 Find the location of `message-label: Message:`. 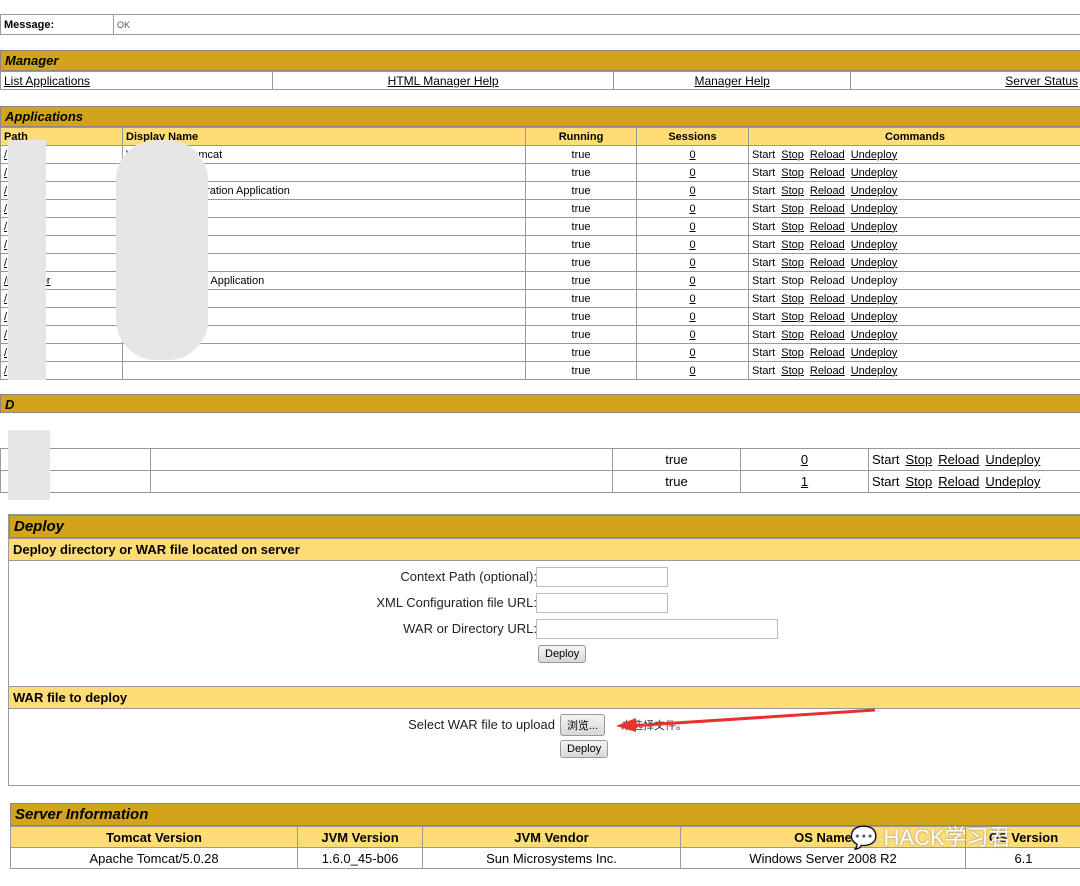

message-label: Message: is located at coordinates (57, 24).